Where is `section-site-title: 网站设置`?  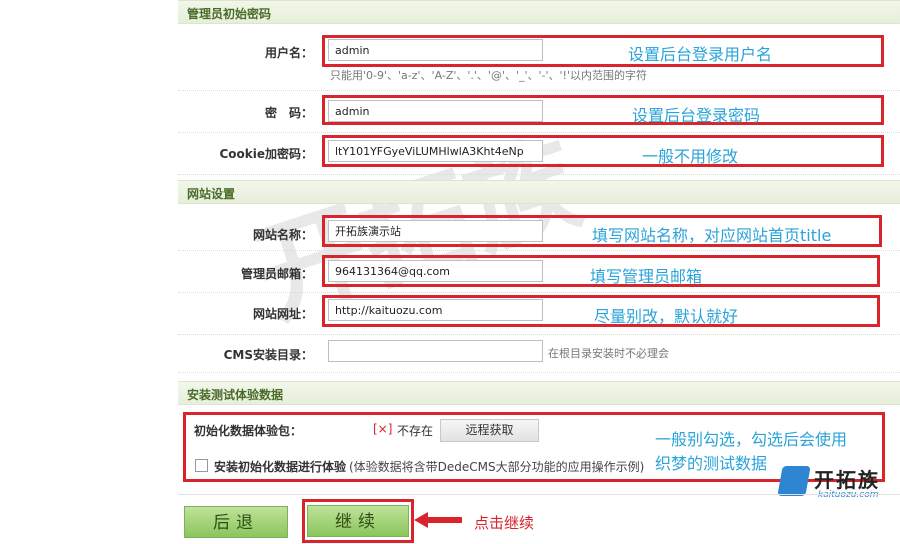
section-site-title: 网站设置 is located at coordinates (211, 194).